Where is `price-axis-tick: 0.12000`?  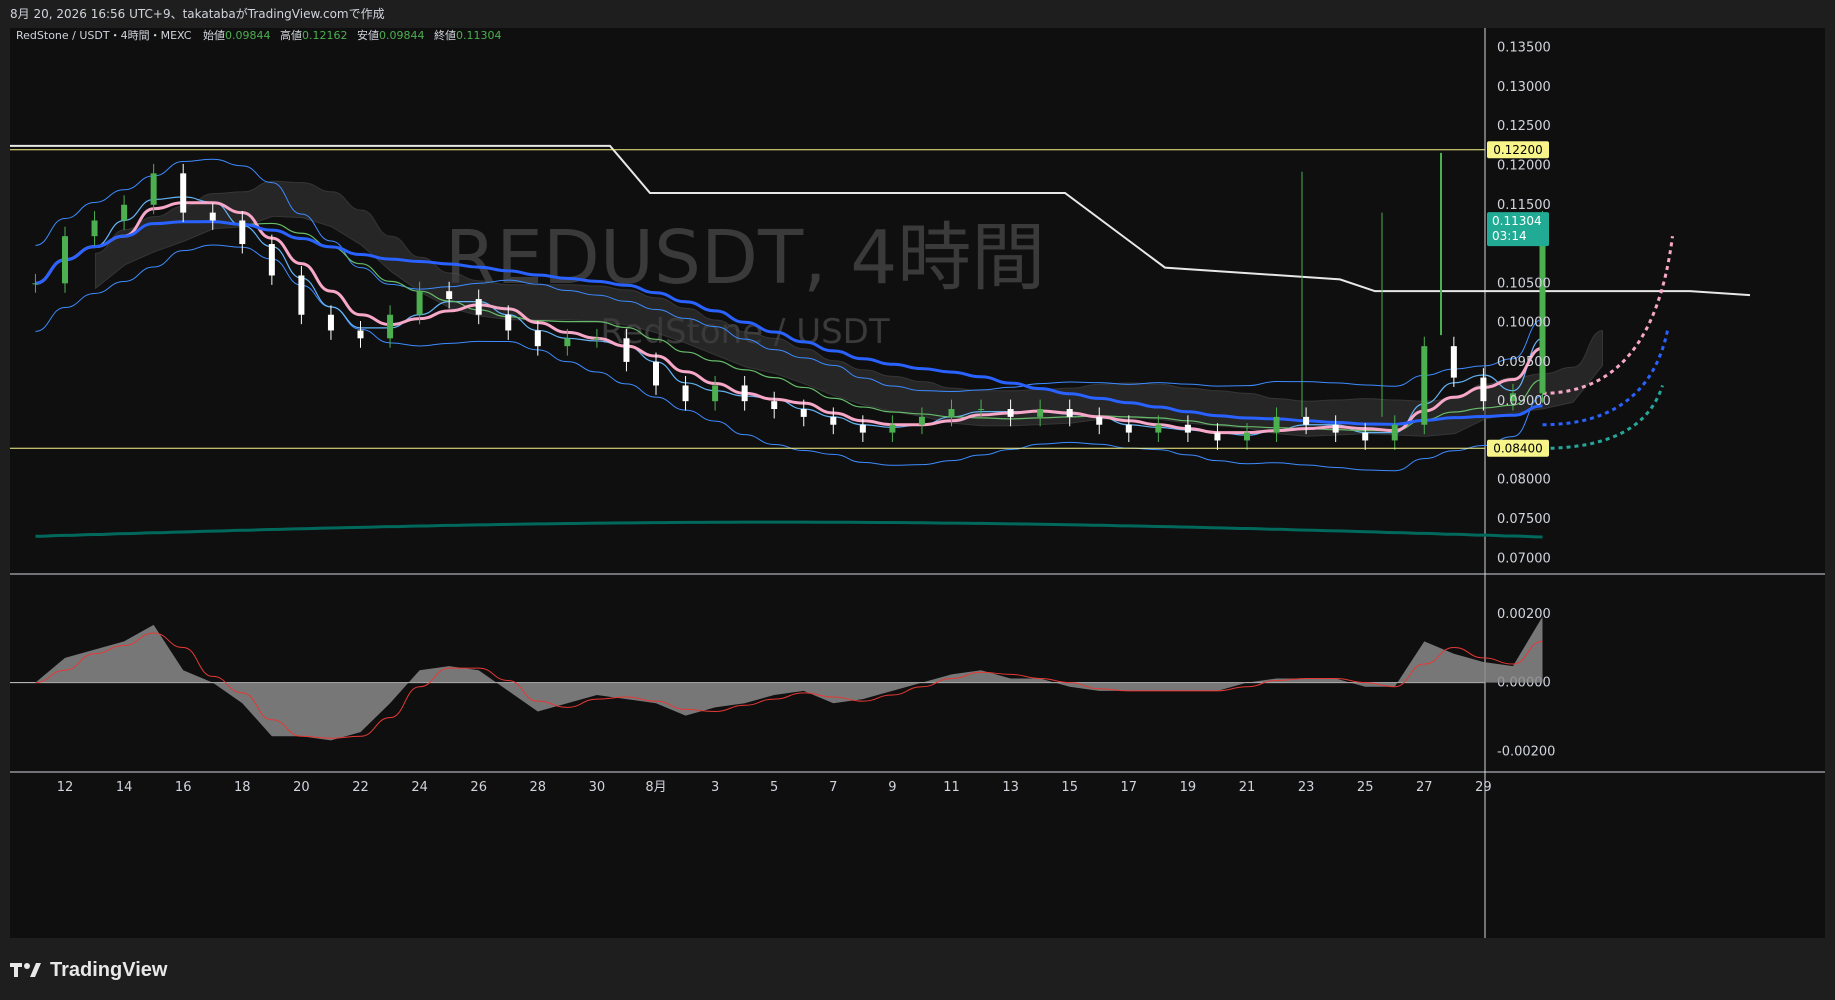 price-axis-tick: 0.12000 is located at coordinates (1524, 165).